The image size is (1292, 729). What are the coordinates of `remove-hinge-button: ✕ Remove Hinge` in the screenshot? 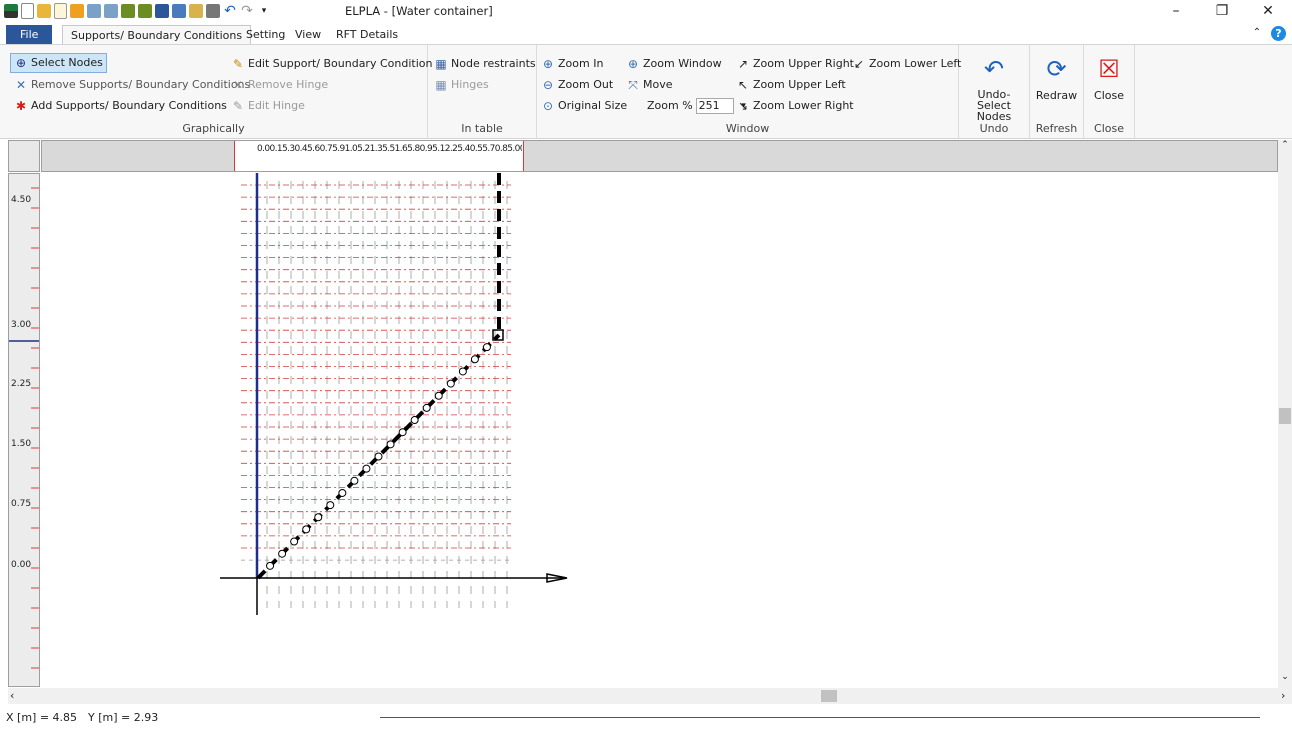 It's located at (279, 85).